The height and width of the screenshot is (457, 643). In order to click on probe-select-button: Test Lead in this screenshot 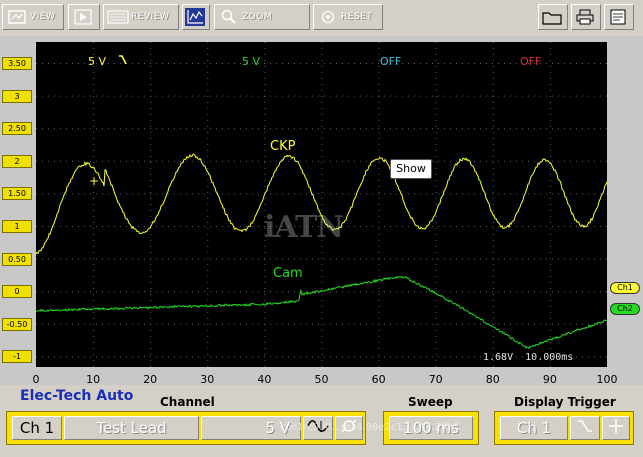, I will do `click(131, 428)`.